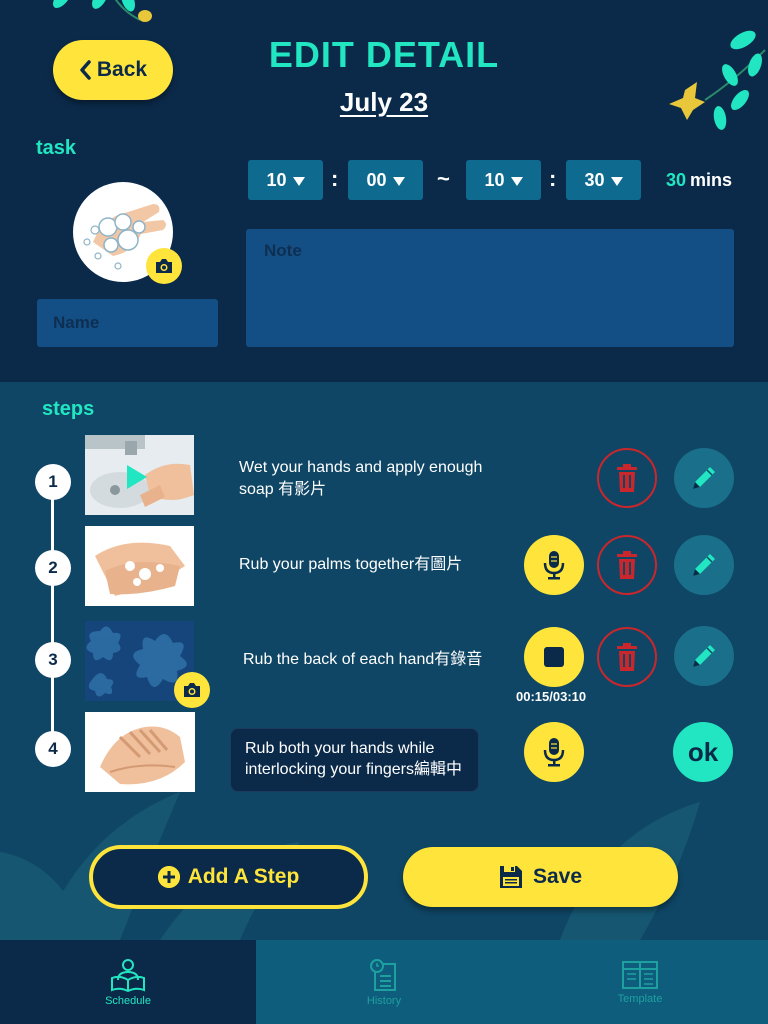 Image resolution: width=768 pixels, height=1024 pixels. I want to click on end-hour-value: 10, so click(494, 179).